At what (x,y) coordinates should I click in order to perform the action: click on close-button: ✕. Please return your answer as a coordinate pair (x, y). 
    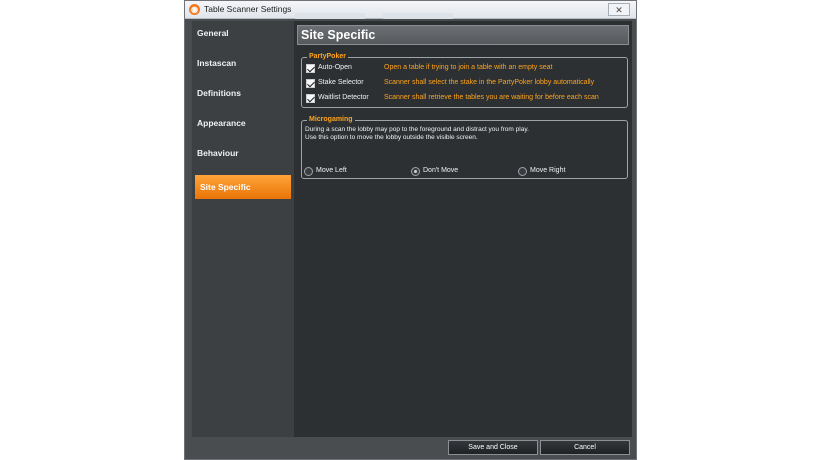
    Looking at the image, I should click on (619, 9).